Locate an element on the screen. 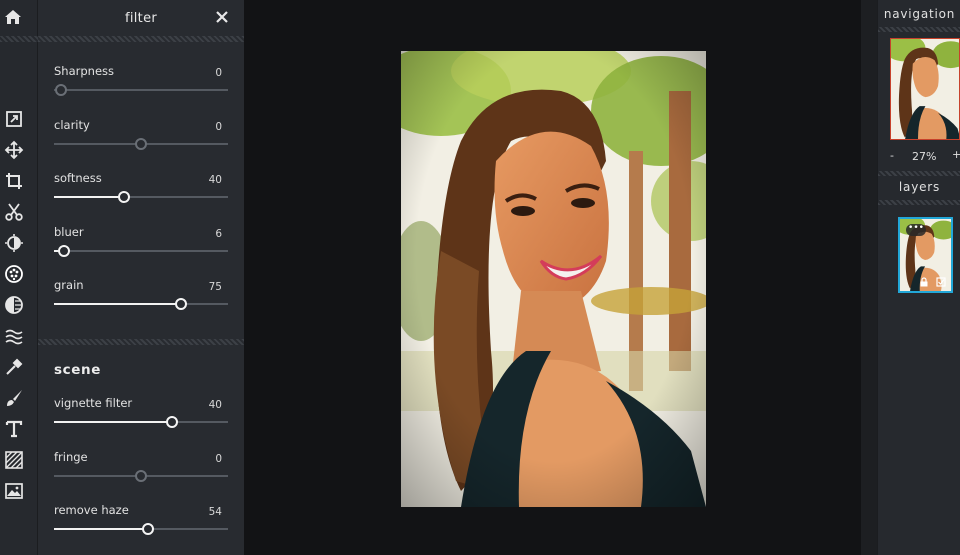 Image resolution: width=960 pixels, height=555 pixels. distort-icon is located at coordinates (14, 336).